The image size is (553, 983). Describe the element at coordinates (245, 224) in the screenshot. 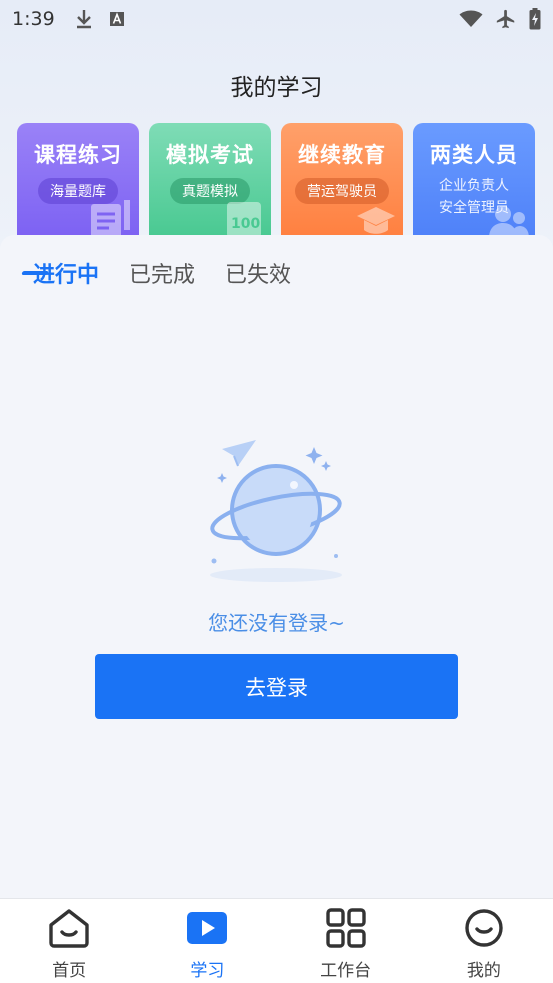

I see `svg-text: 100` at that location.